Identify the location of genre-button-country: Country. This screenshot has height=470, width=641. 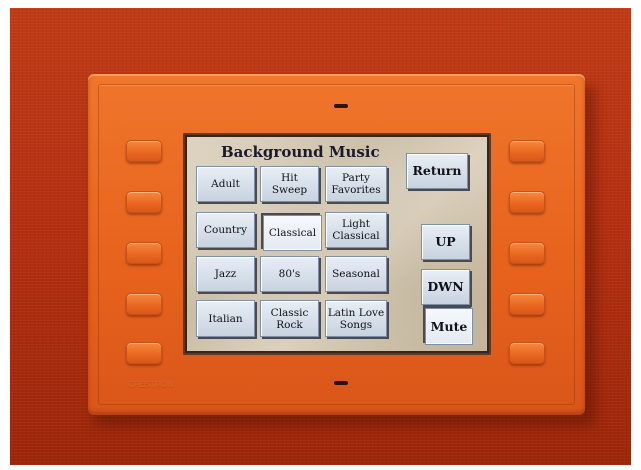
(225, 230).